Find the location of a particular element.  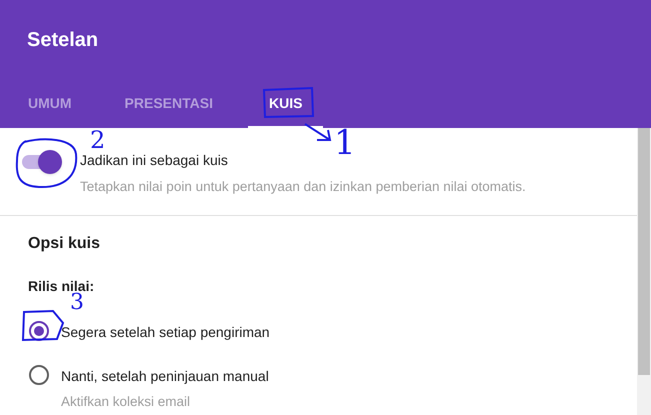

annotation-number: 2 is located at coordinates (98, 140).